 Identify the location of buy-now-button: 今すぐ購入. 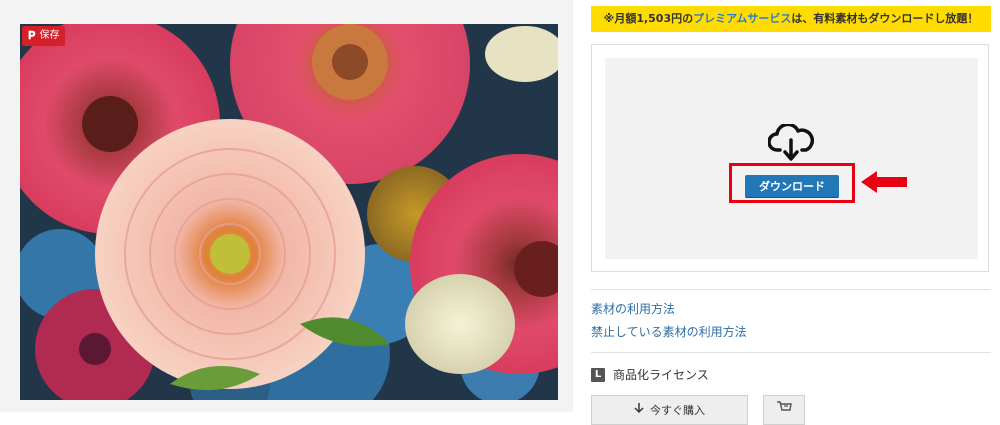
(669, 410).